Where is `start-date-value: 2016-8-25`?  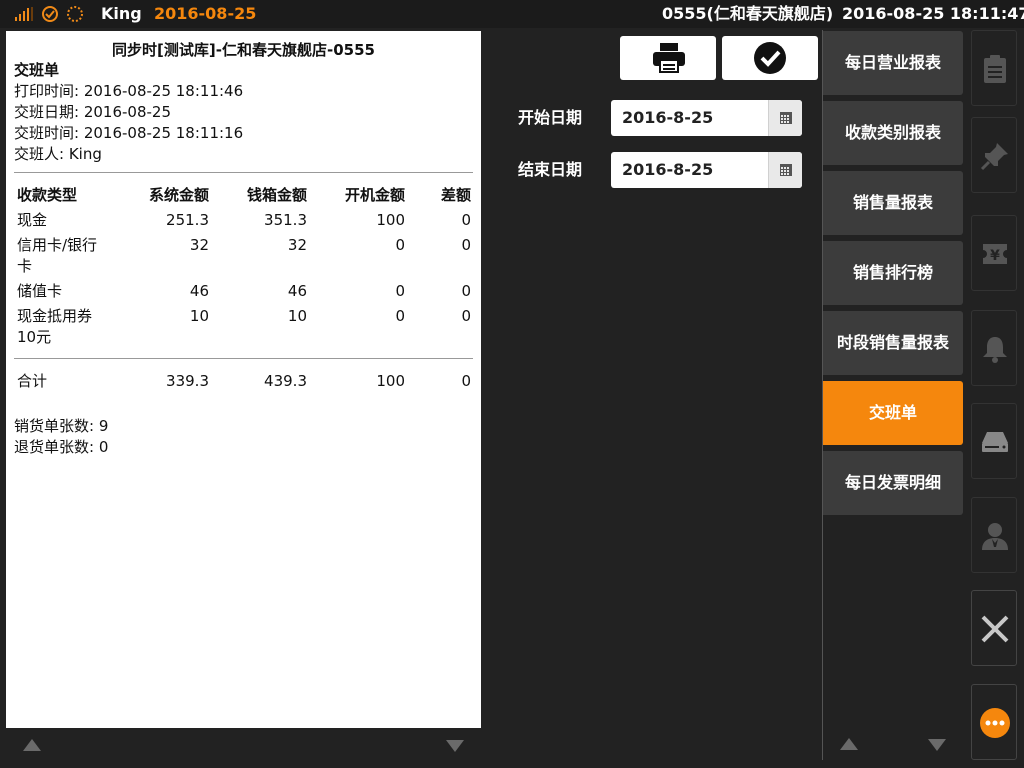 start-date-value: 2016-8-25 is located at coordinates (668, 117).